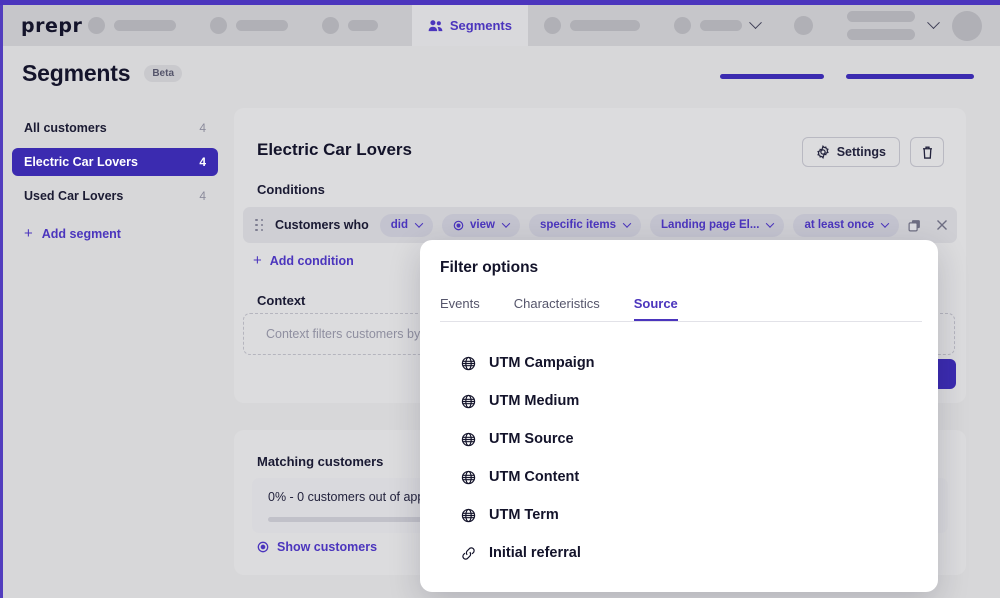 The image size is (1000, 598). I want to click on condition-pill-specific-items: specific items, so click(585, 225).